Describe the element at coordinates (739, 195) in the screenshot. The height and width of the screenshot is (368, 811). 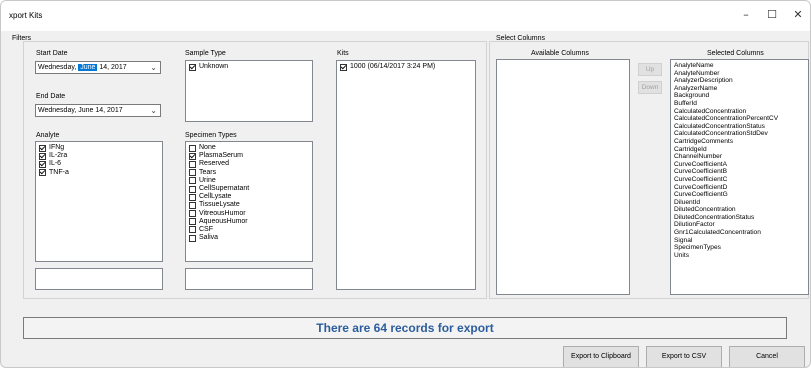
I see `selected-column-item: CurveCoefficientG` at that location.